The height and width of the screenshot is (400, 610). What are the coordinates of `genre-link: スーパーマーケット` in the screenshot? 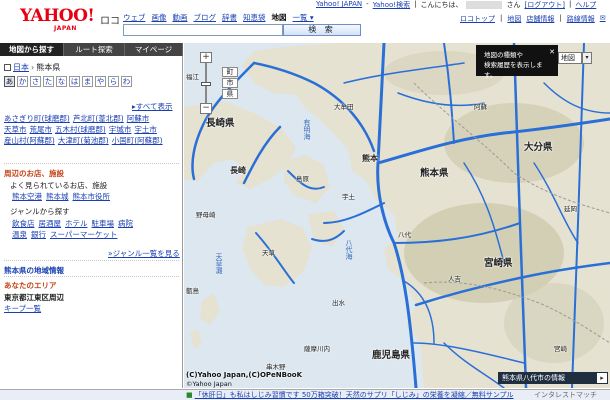 It's located at (83, 234).